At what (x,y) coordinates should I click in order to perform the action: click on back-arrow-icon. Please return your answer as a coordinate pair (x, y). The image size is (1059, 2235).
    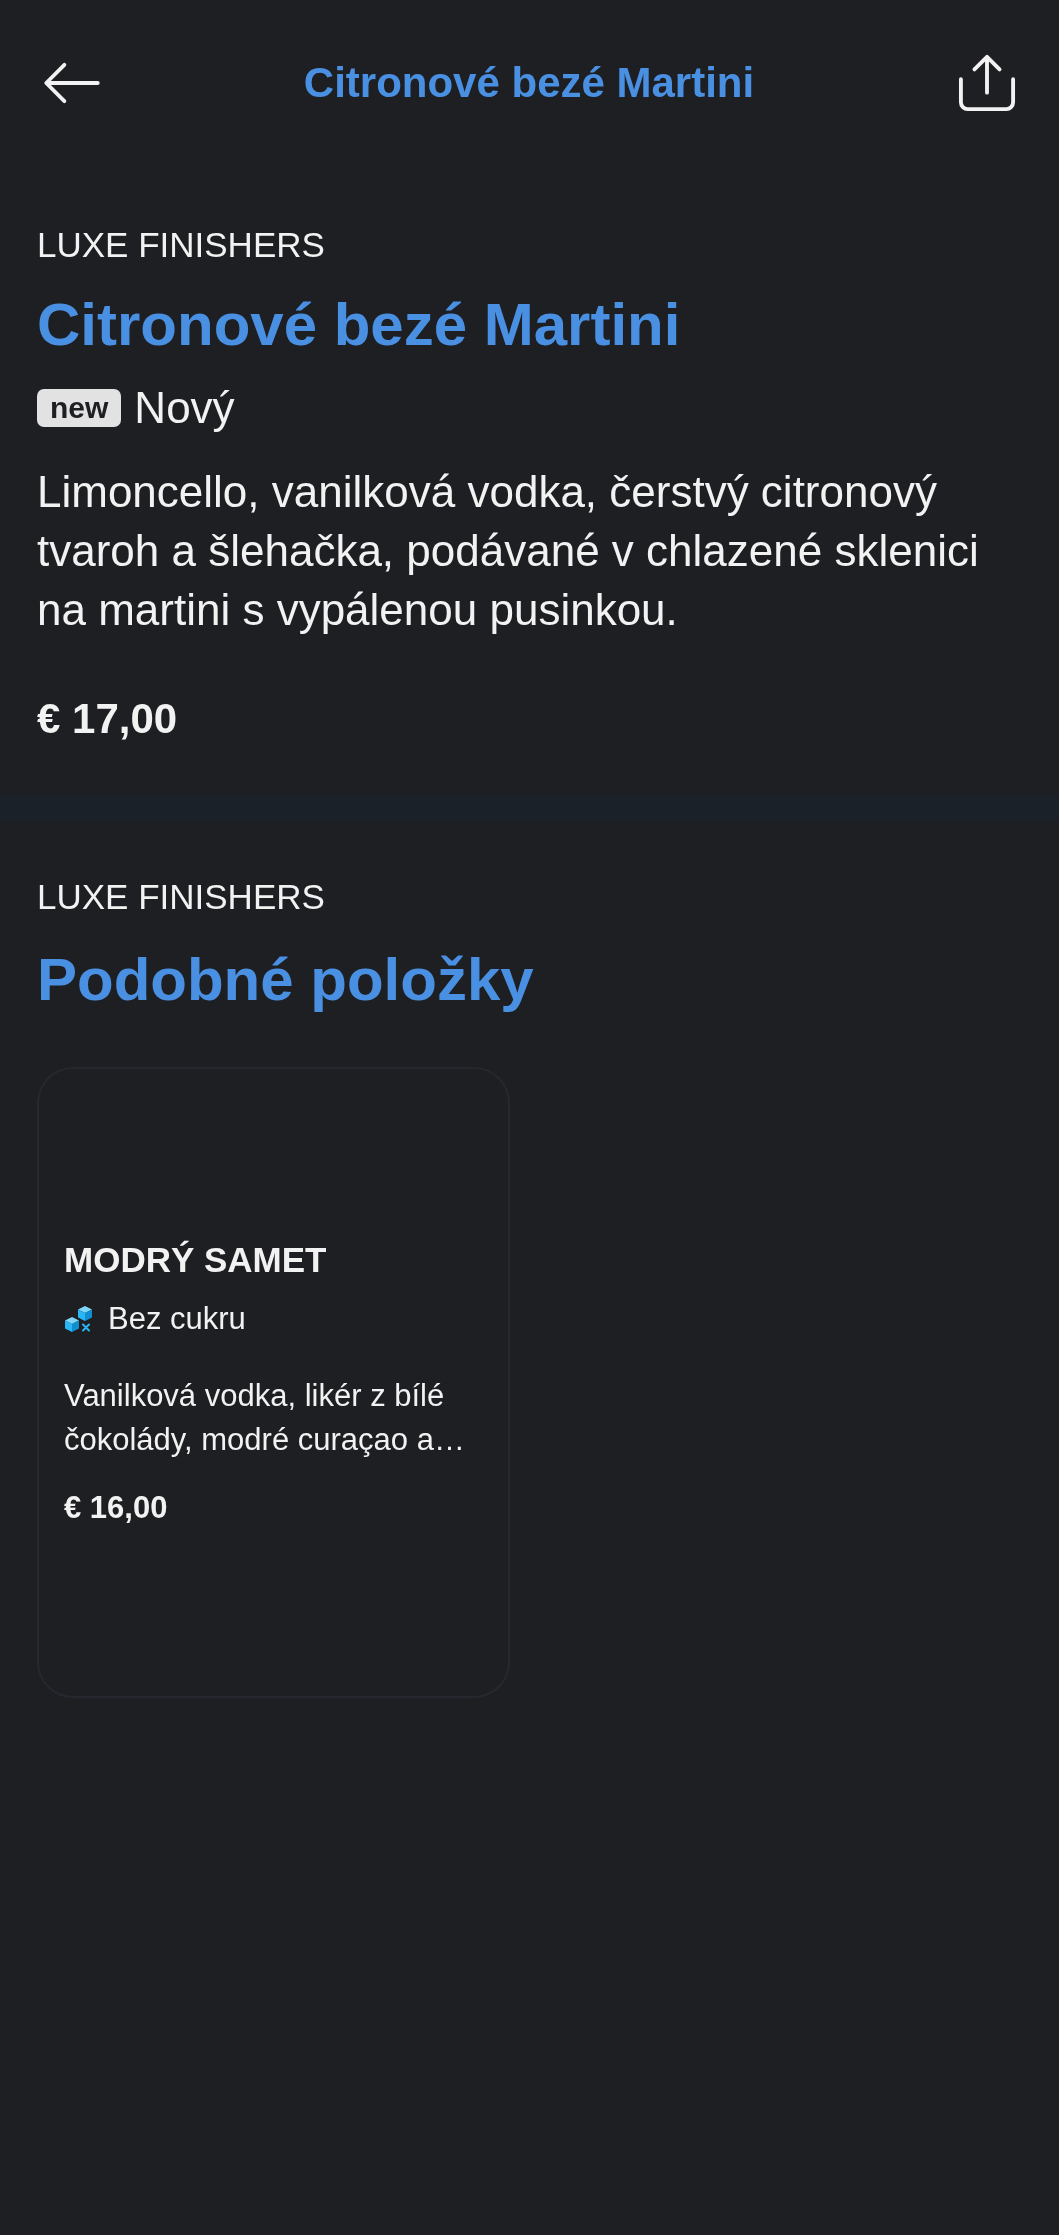
    Looking at the image, I should click on (72, 83).